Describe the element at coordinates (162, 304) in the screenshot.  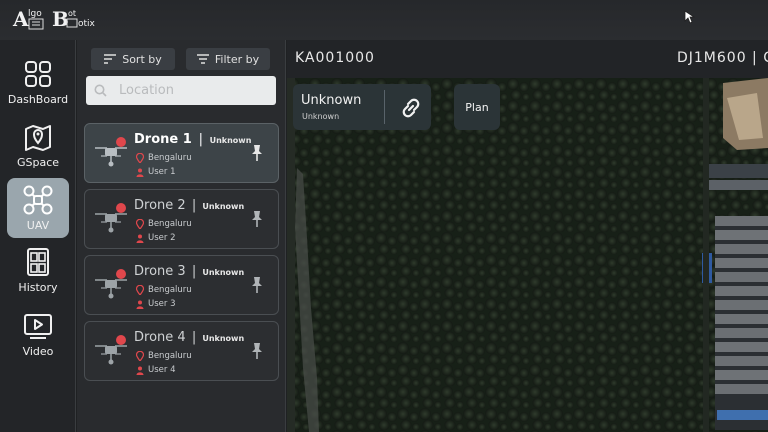
I see `drone-user-text: User 3` at that location.